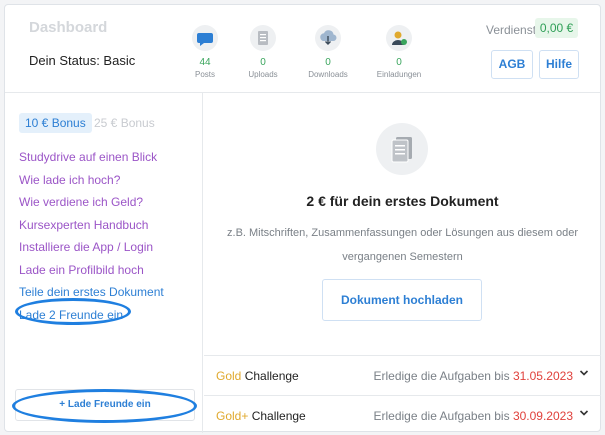 The height and width of the screenshot is (435, 605). What do you see at coordinates (399, 52) in the screenshot?
I see `stat-invitations: 0 Einladungen` at bounding box center [399, 52].